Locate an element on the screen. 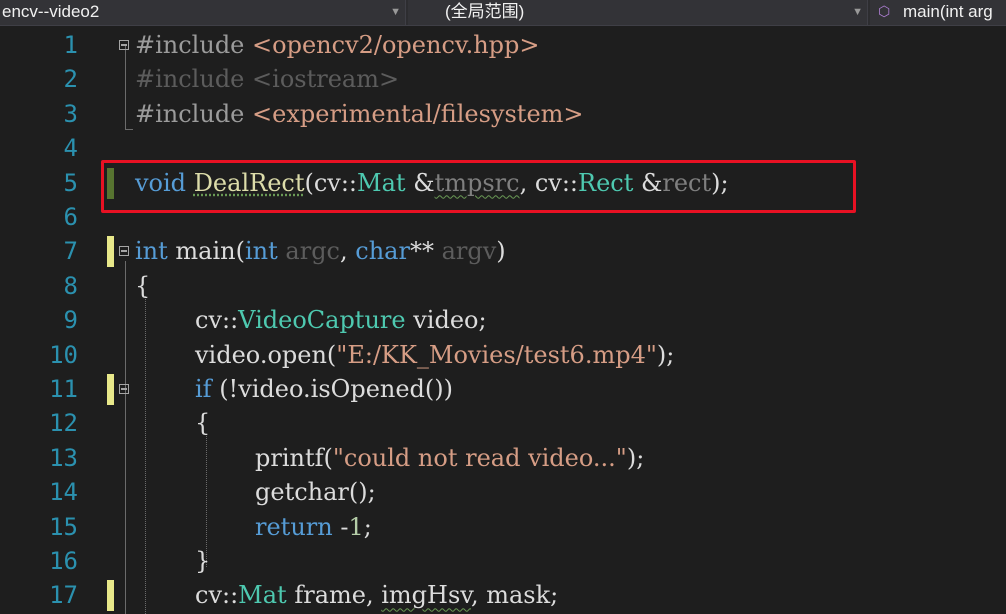  code-line: 14 getchar(); is located at coordinates (503, 492).